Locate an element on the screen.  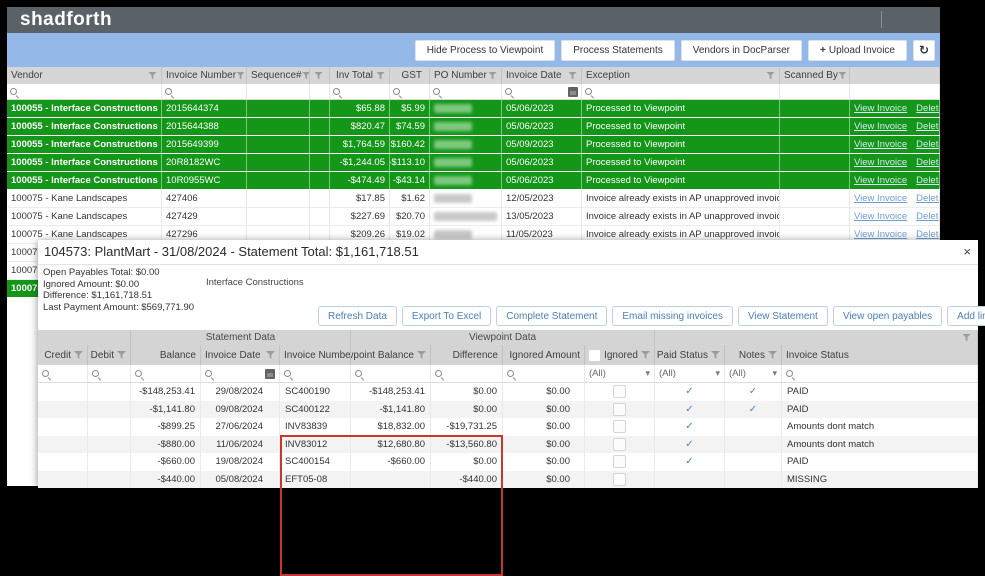
balance-filter-input is located at coordinates (172, 373).